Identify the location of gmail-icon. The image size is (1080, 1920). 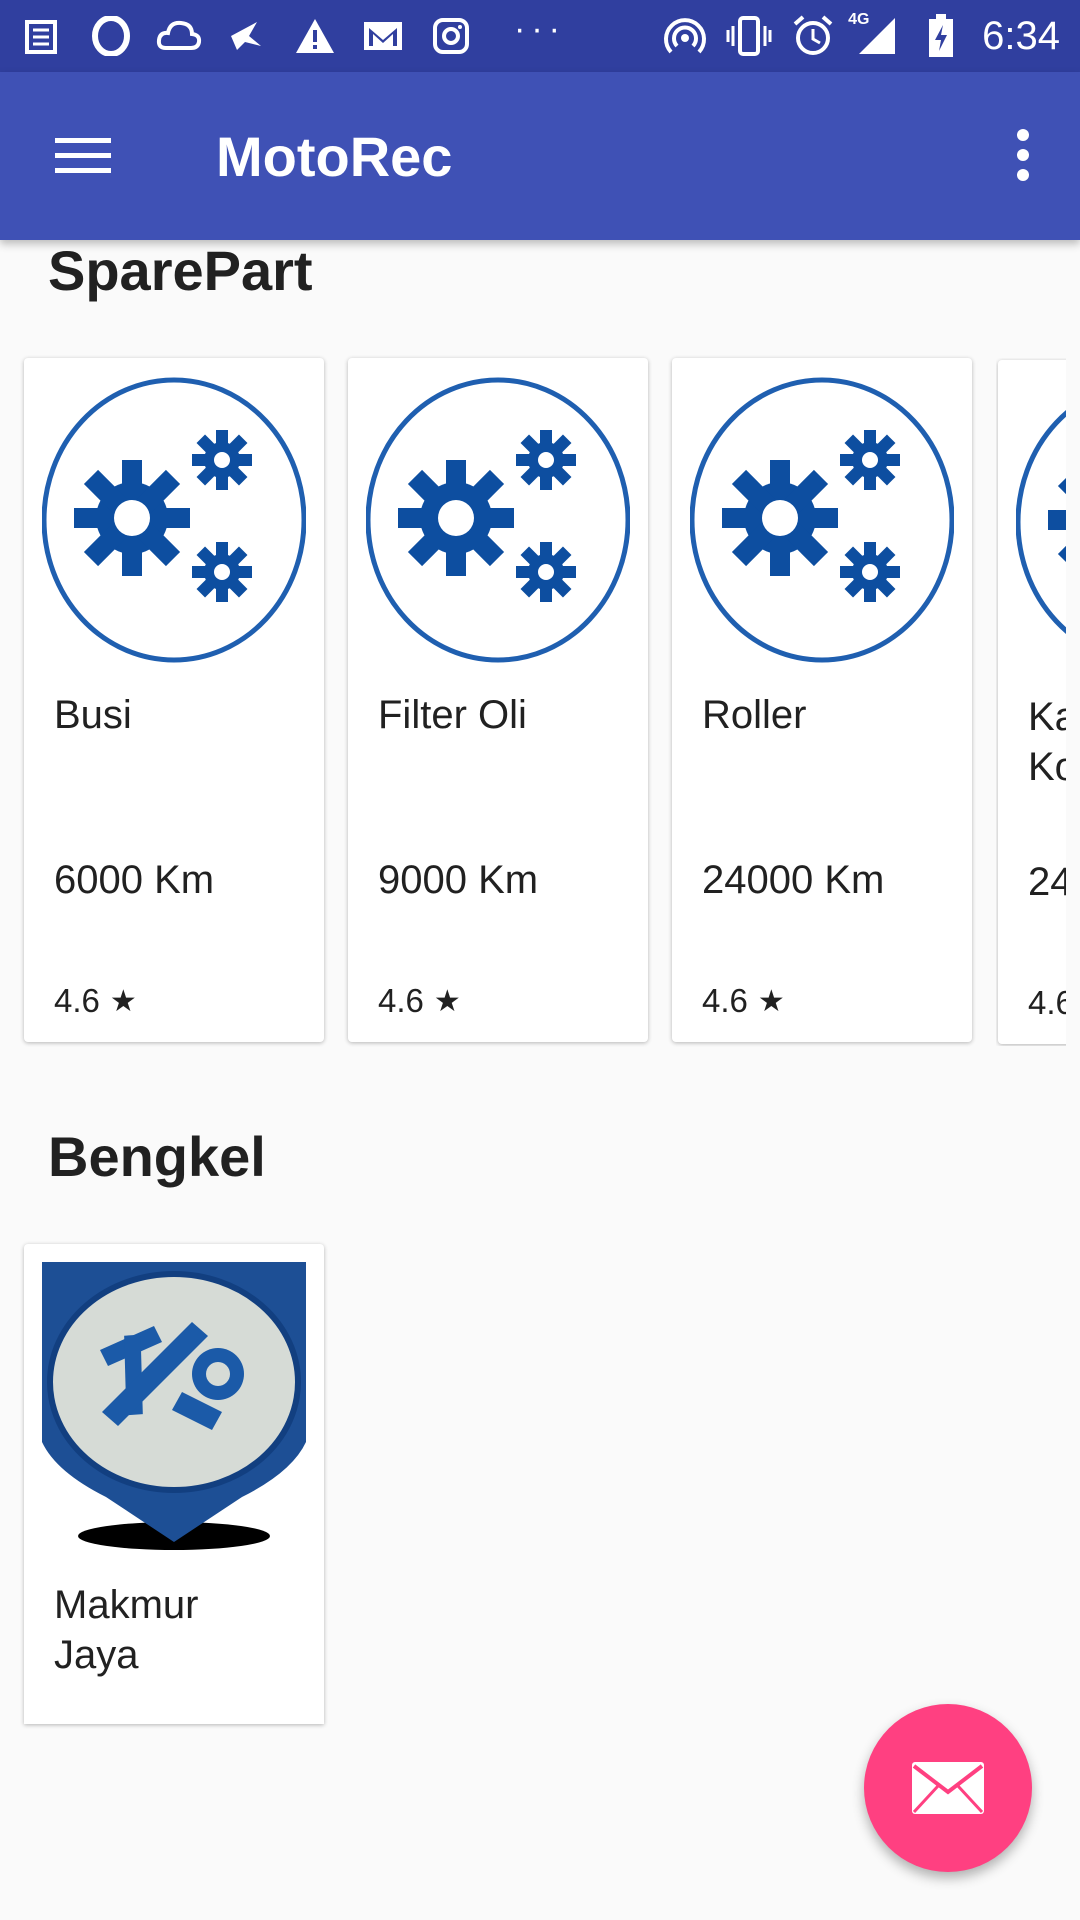
(383, 36).